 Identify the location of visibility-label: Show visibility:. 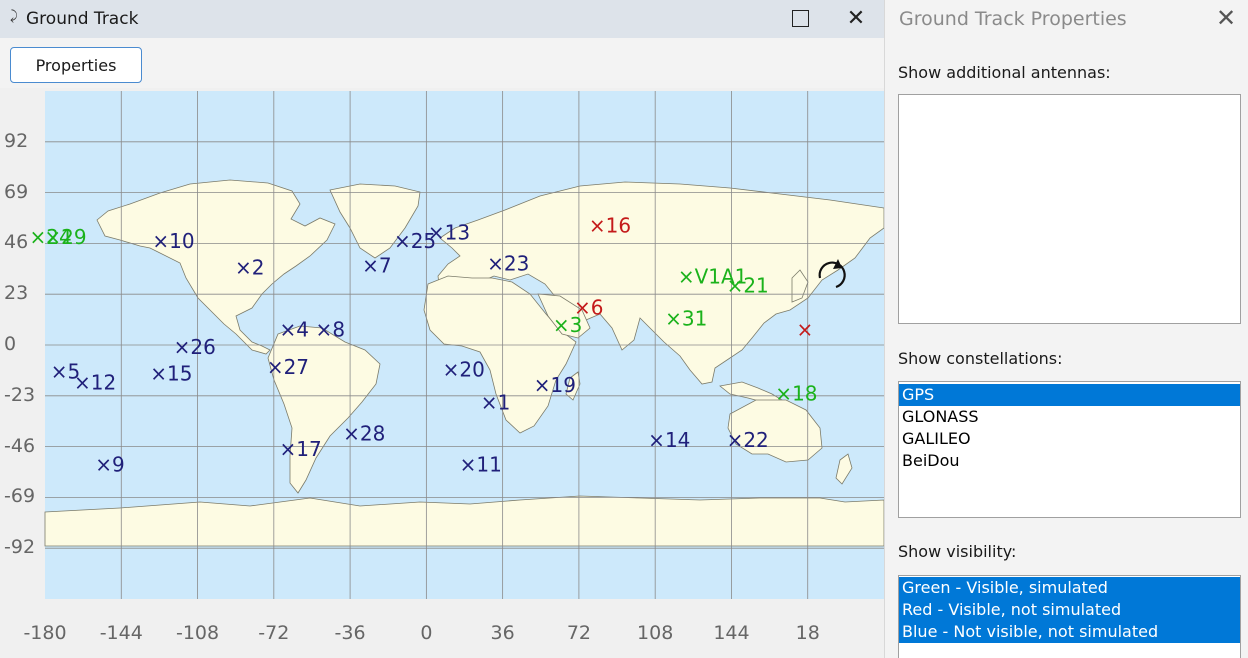
(957, 551).